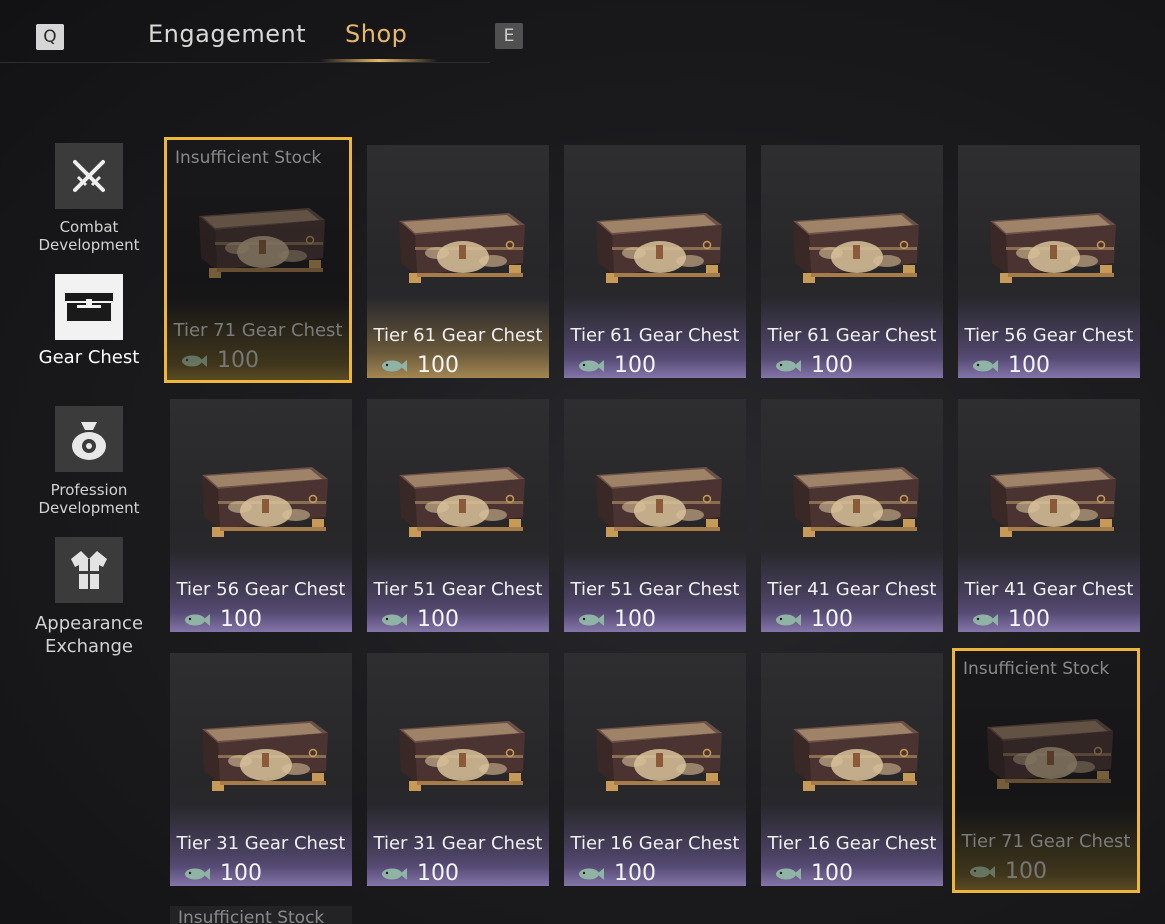 This screenshot has height=924, width=1165. I want to click on tab-shop: Shop, so click(376, 34).